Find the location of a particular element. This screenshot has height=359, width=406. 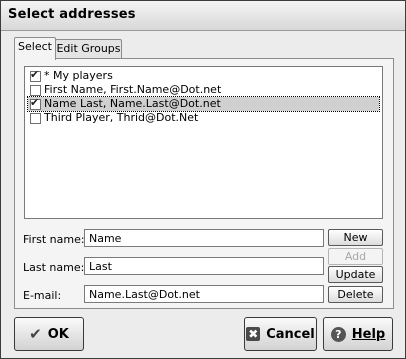

help-button-label: Help is located at coordinates (368, 334).